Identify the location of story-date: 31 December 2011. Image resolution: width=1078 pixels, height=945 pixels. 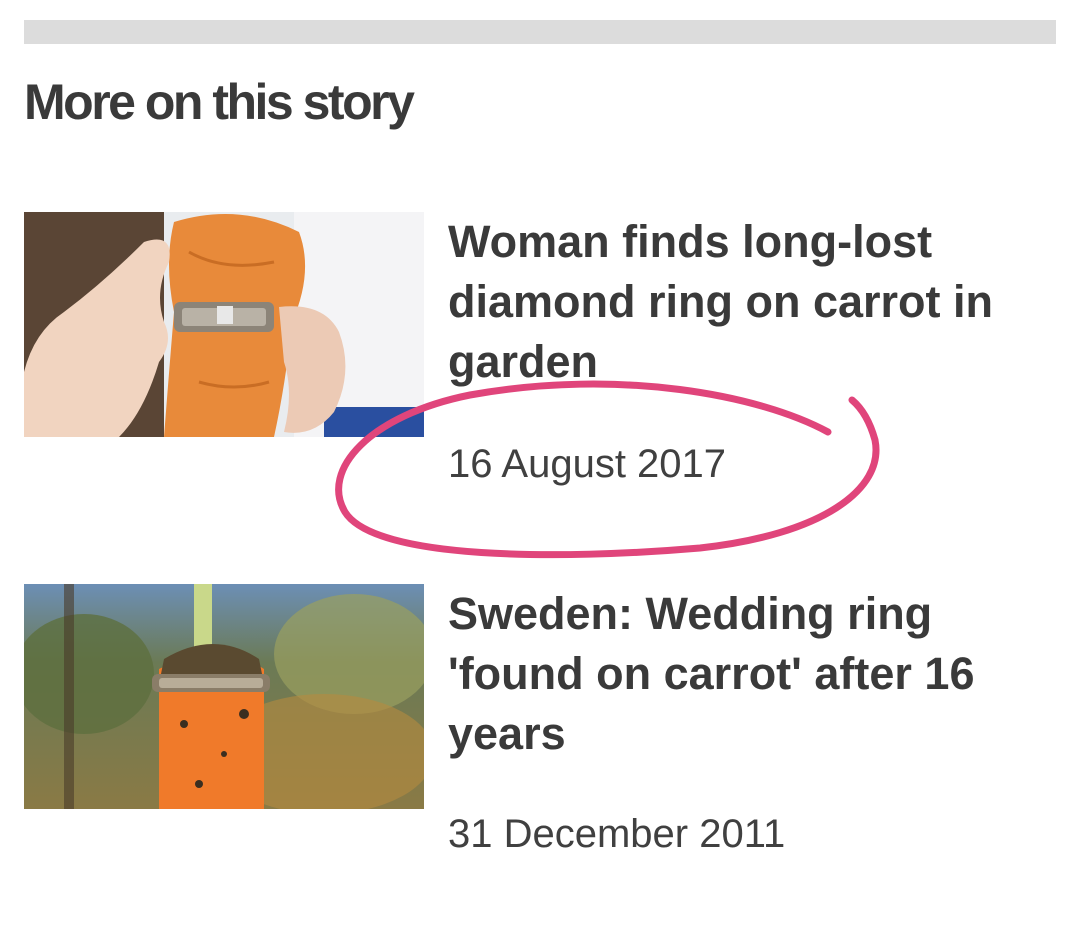
(617, 834).